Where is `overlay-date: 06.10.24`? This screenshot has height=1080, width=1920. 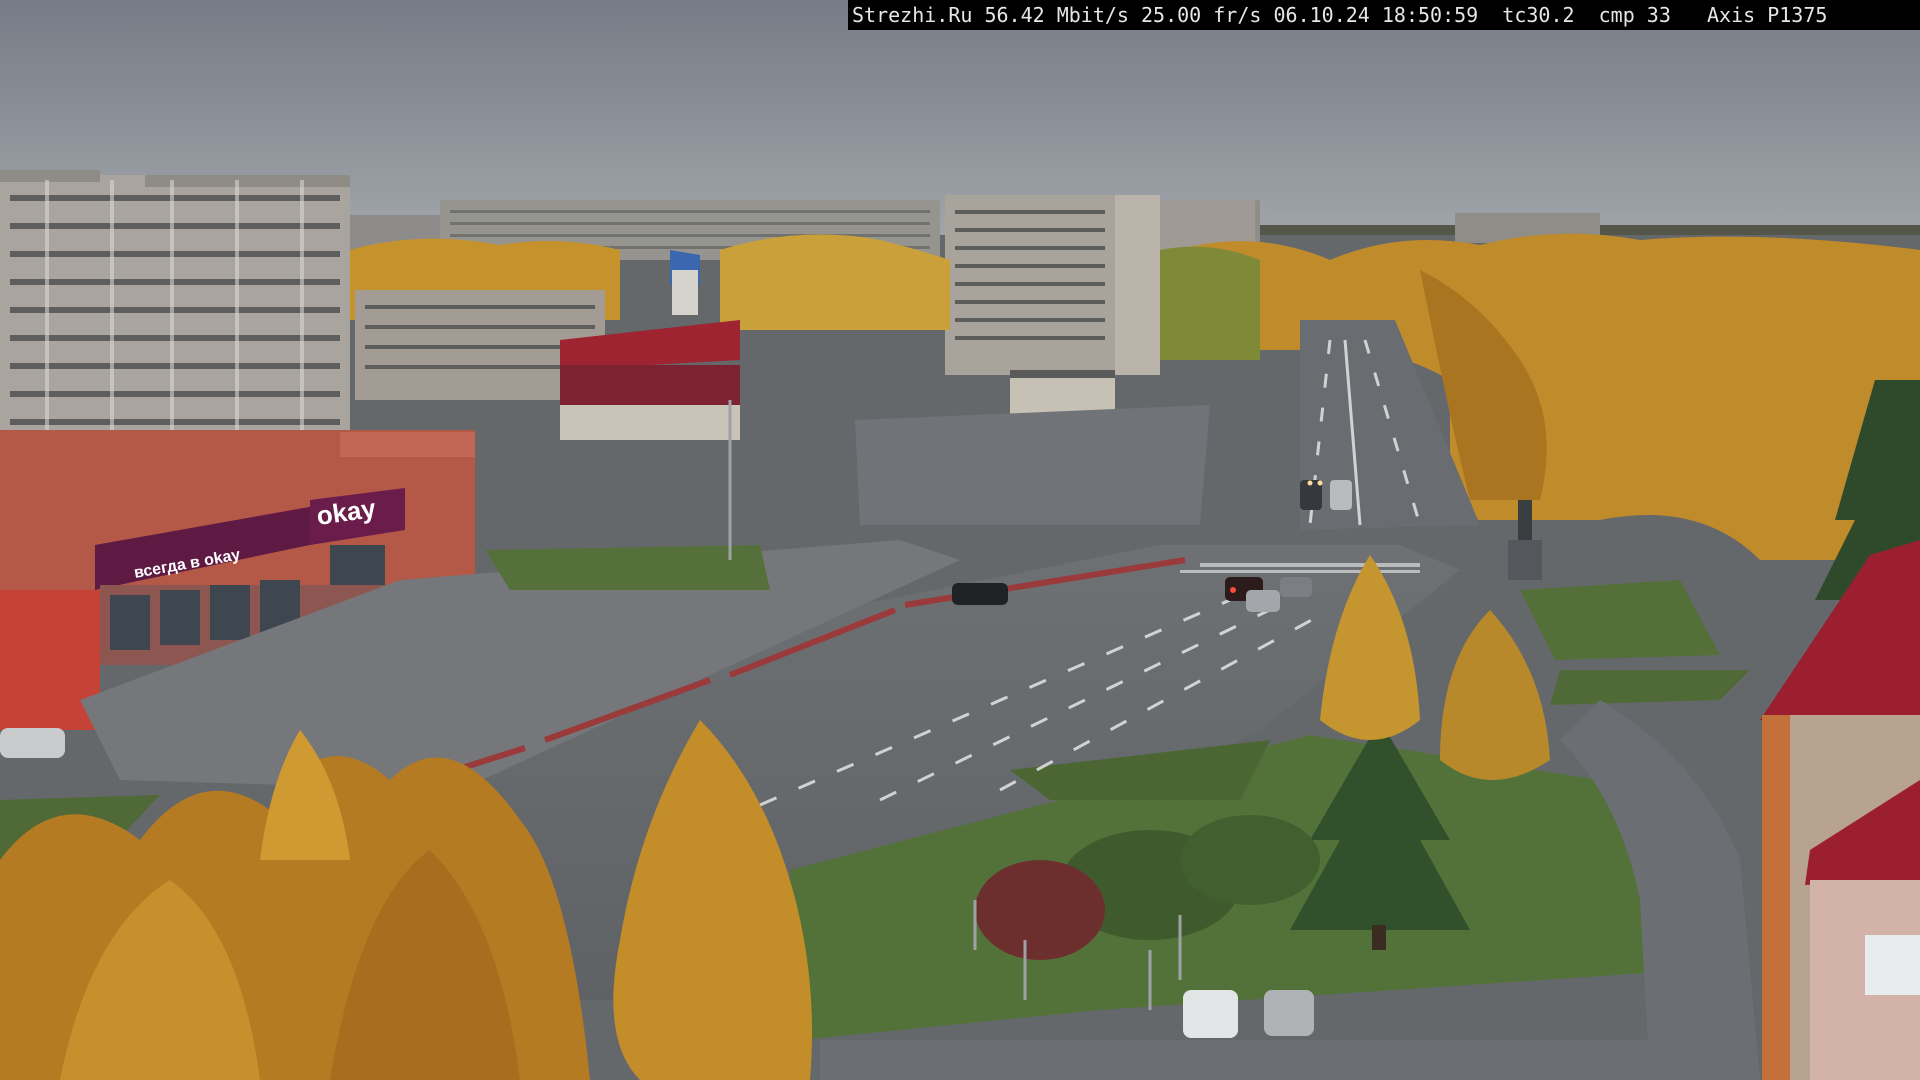 overlay-date: 06.10.24 is located at coordinates (1321, 15).